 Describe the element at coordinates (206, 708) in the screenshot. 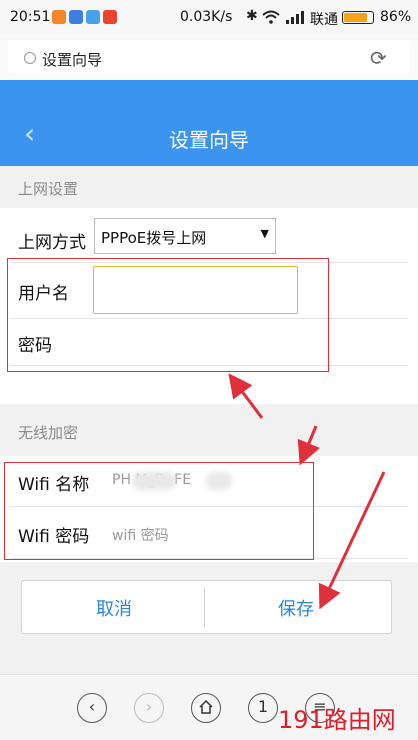

I see `home-icon` at that location.